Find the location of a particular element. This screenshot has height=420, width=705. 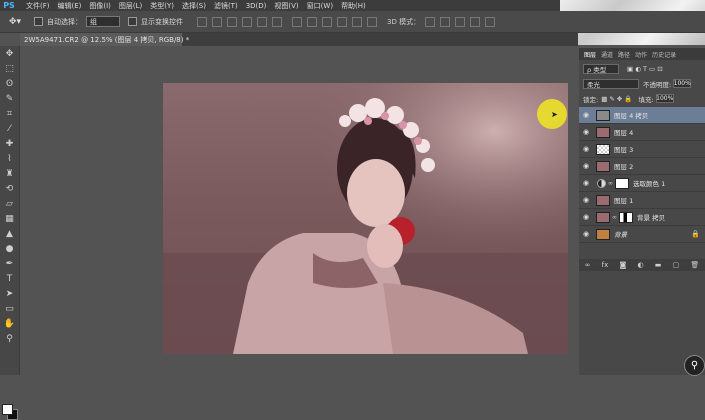

layer-row: ◉ 图层 4 拷贝 is located at coordinates (642, 115).